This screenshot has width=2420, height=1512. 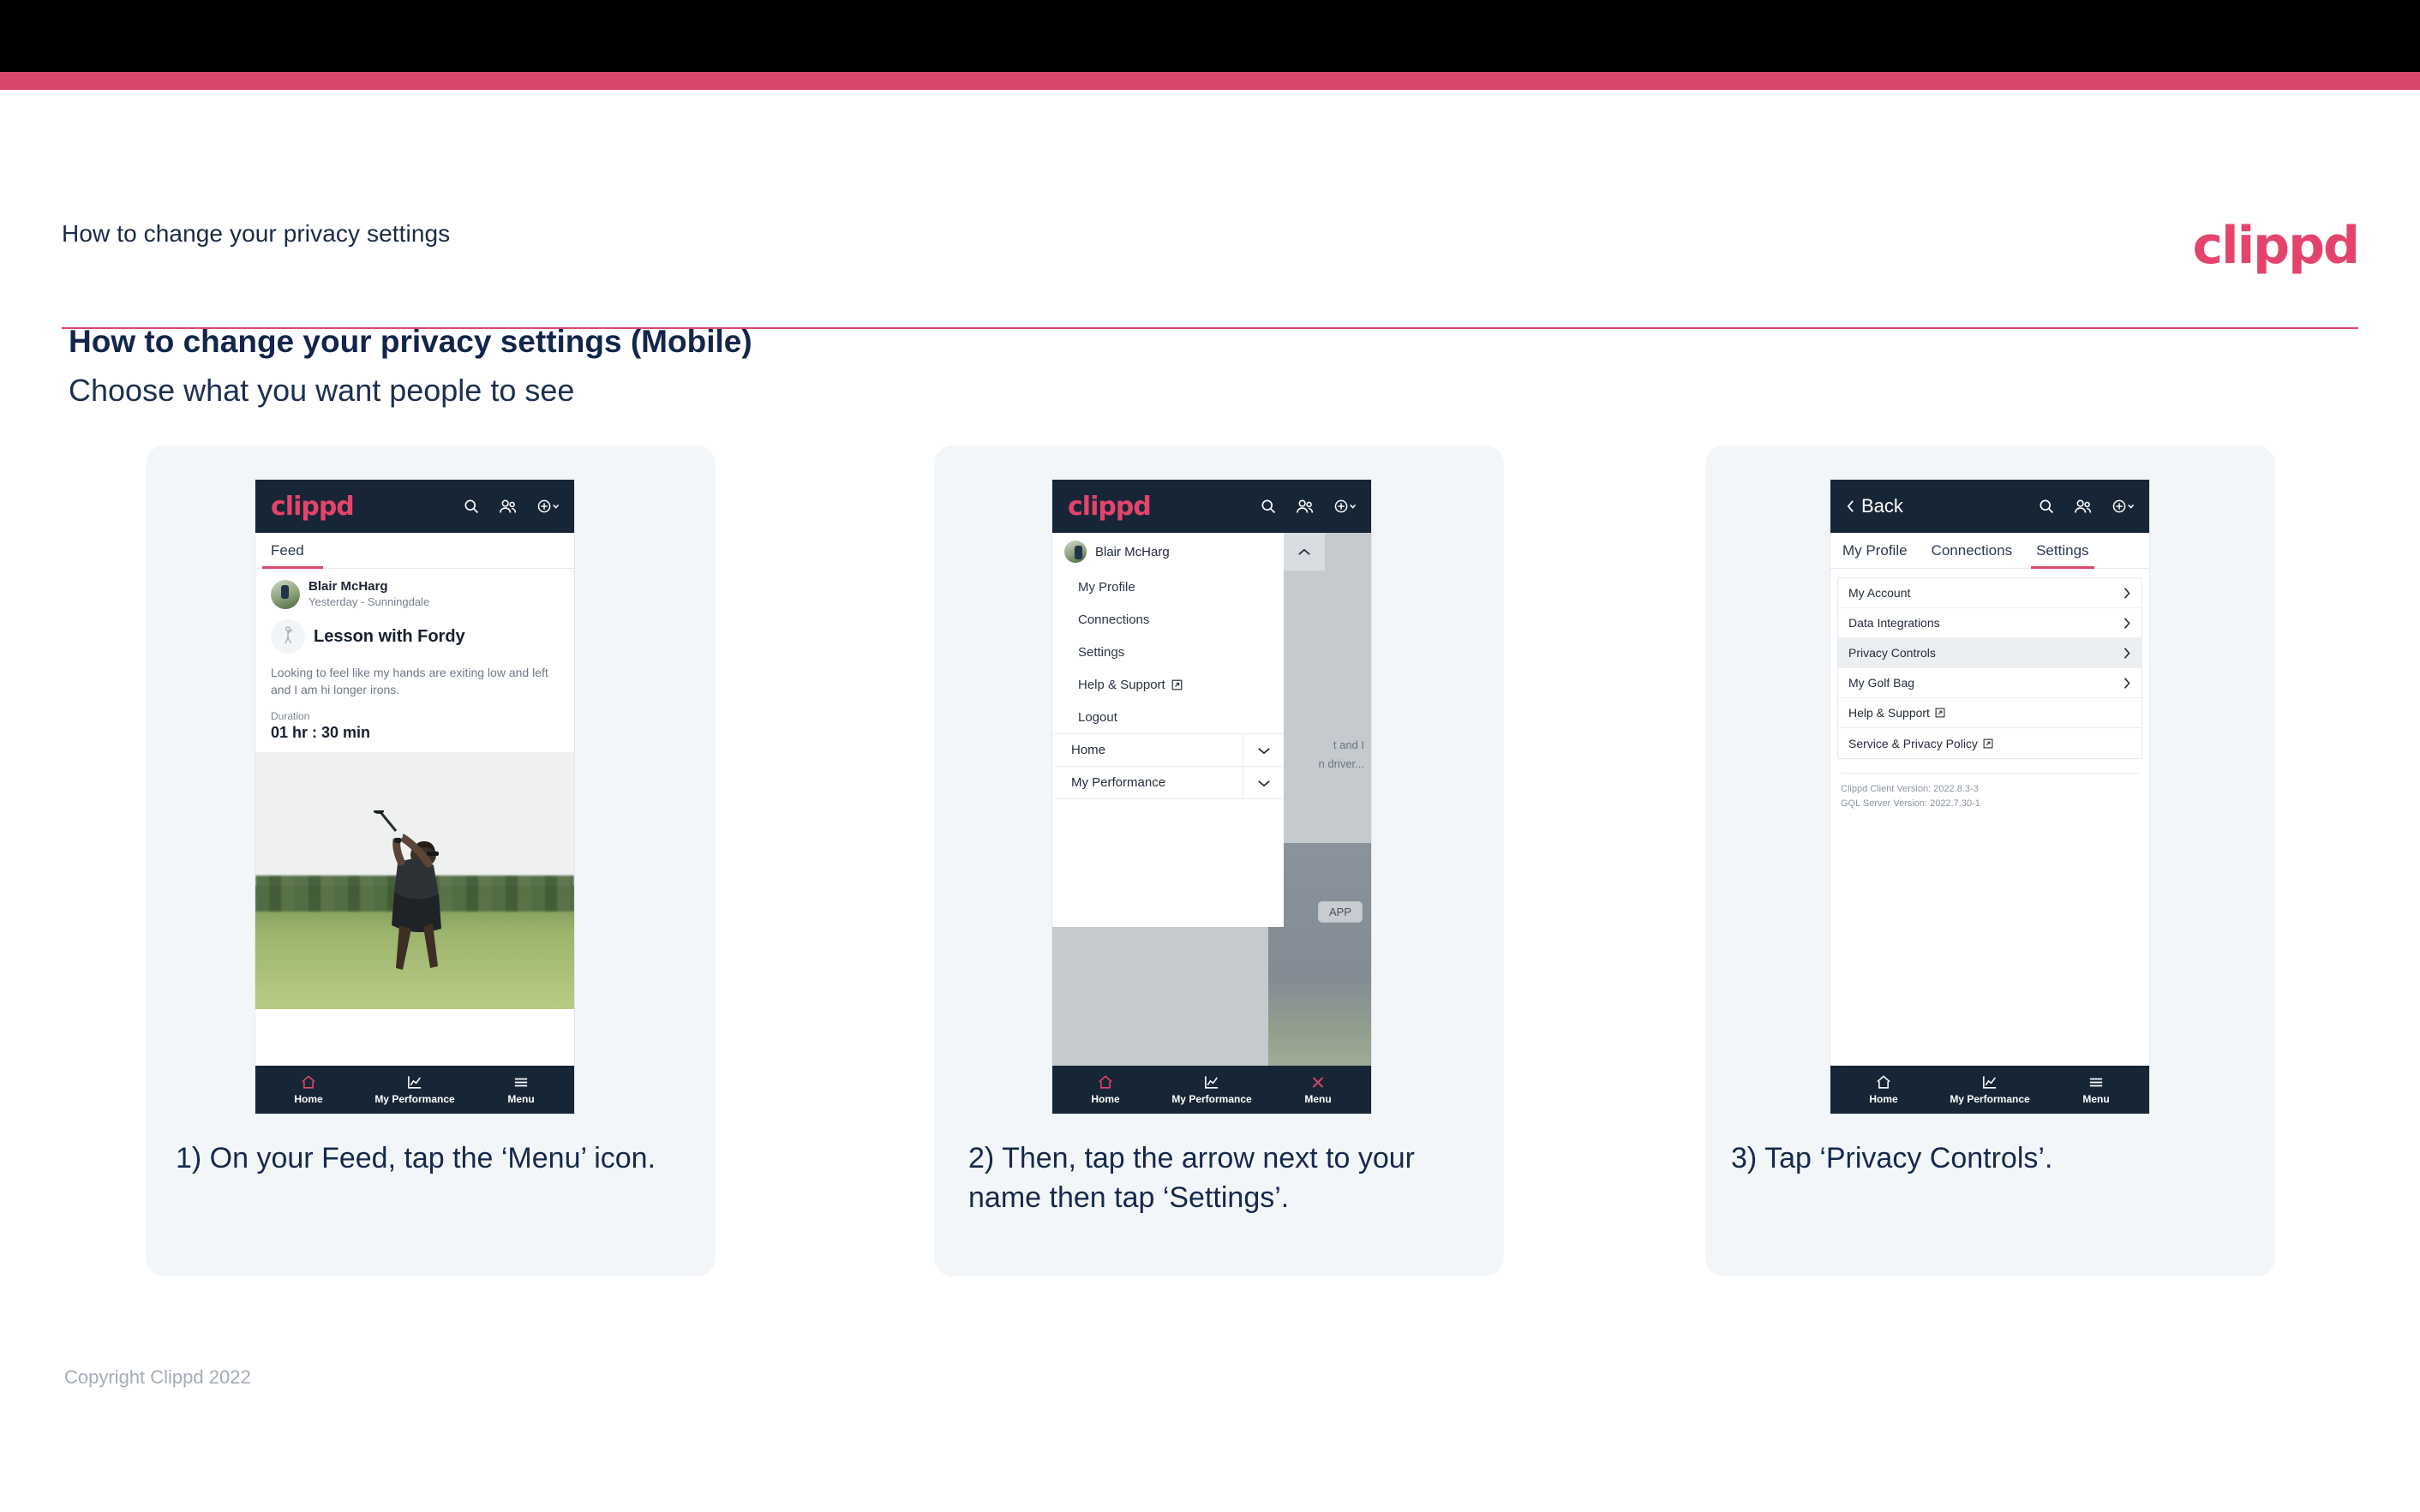 What do you see at coordinates (256, 233) in the screenshot?
I see `header-title: How to change your privacy settings` at bounding box center [256, 233].